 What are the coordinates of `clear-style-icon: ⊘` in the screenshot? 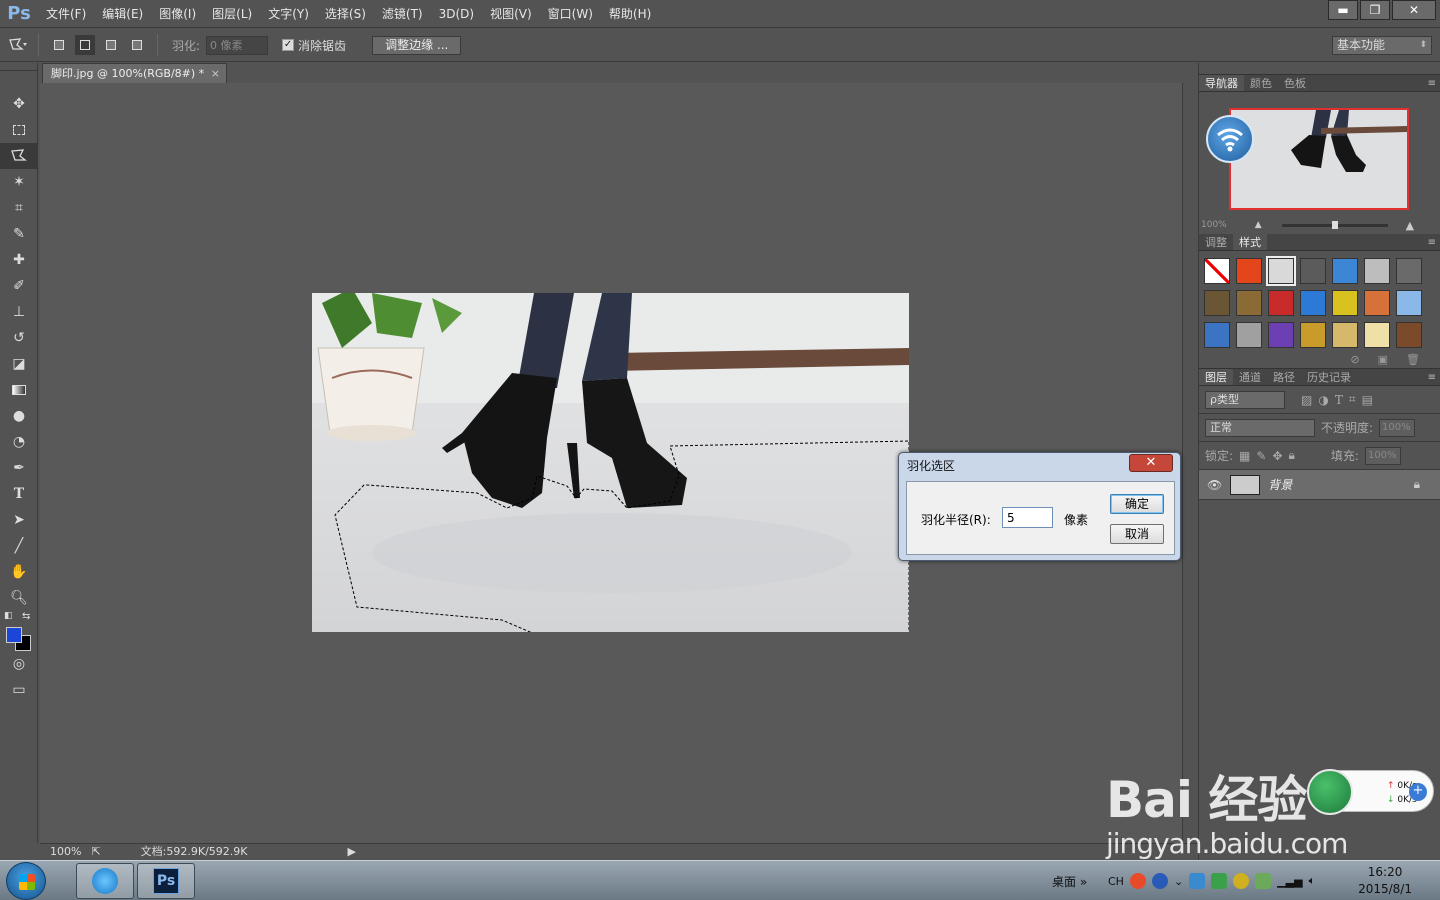 It's located at (1354, 359).